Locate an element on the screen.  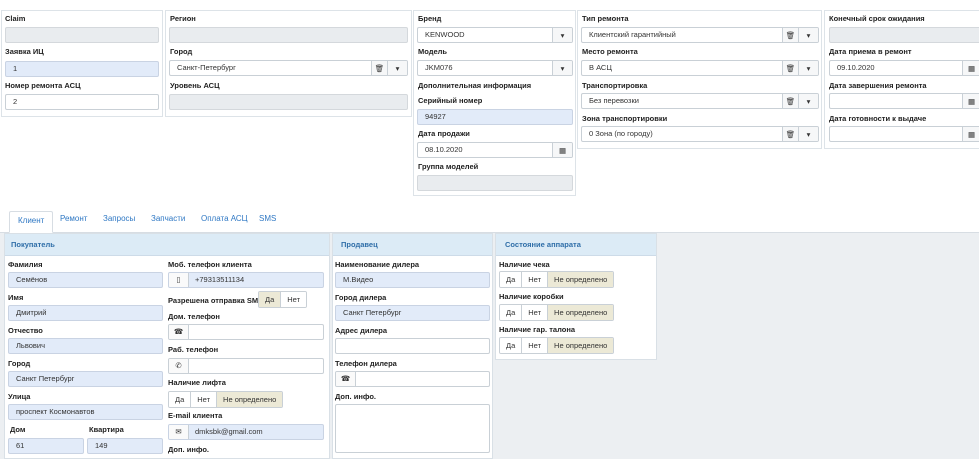
work-phone-field: ✆ is located at coordinates (246, 366).